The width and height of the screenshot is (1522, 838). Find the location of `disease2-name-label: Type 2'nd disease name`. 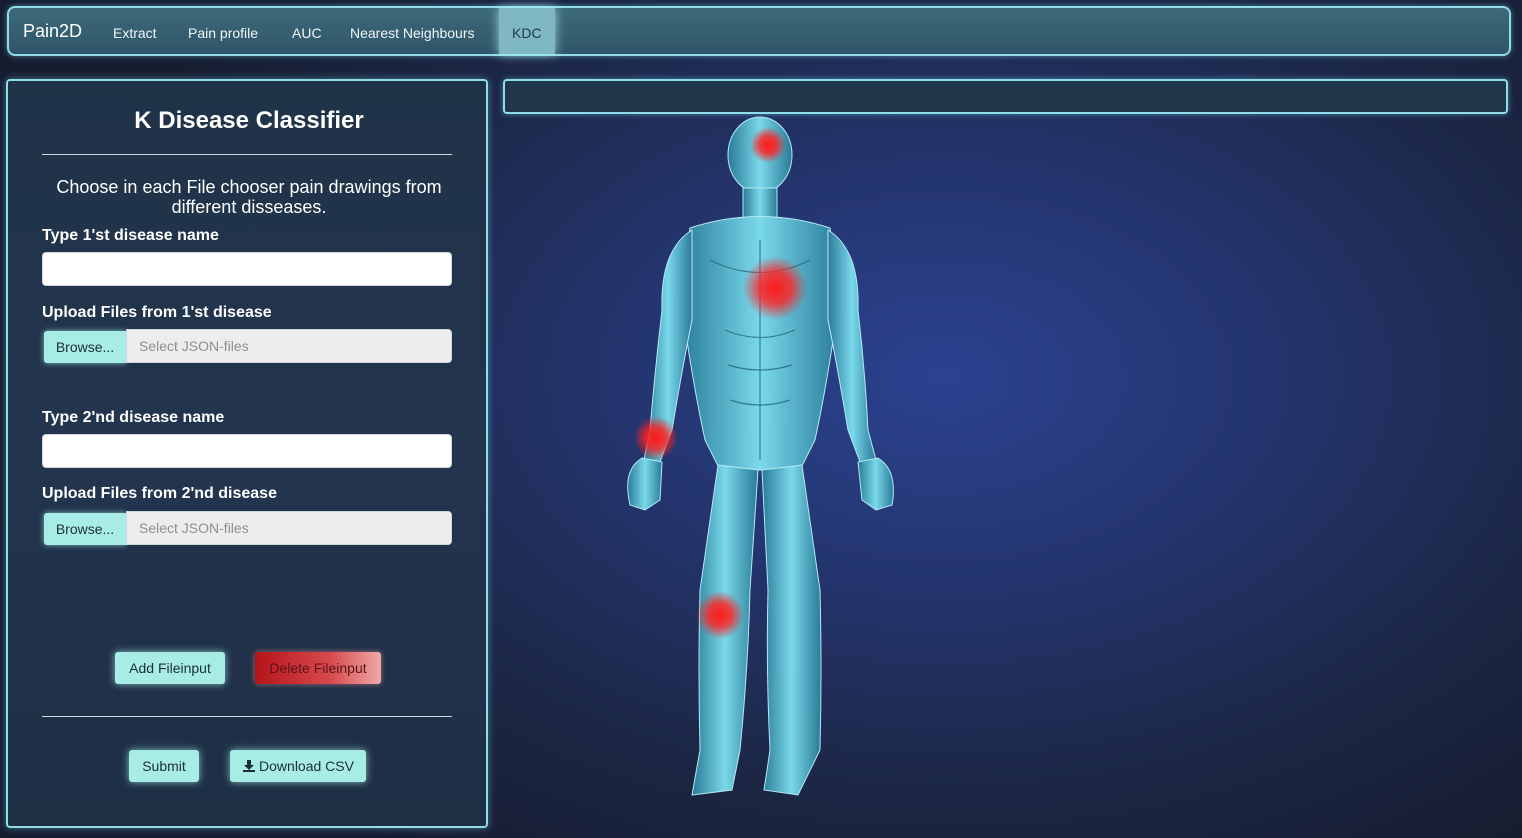

disease2-name-label: Type 2'nd disease name is located at coordinates (133, 417).